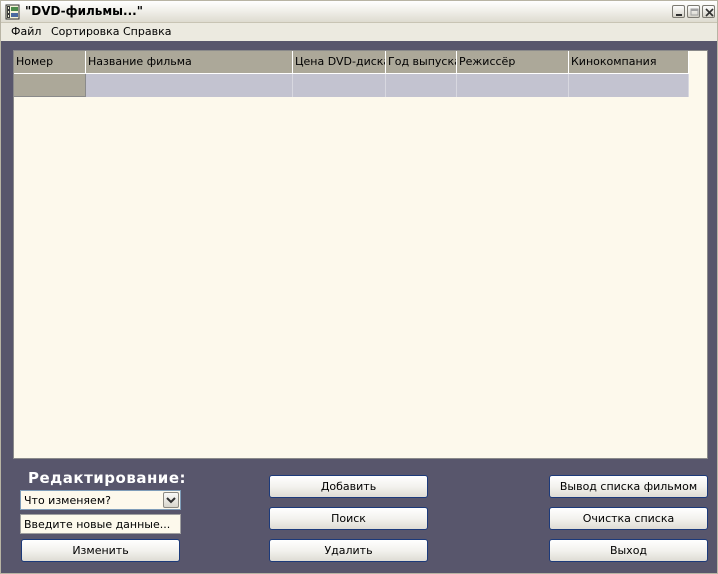 This screenshot has width=718, height=574. What do you see at coordinates (359, 12) in the screenshot?
I see `title-bar: "DVD-фильмы..."` at bounding box center [359, 12].